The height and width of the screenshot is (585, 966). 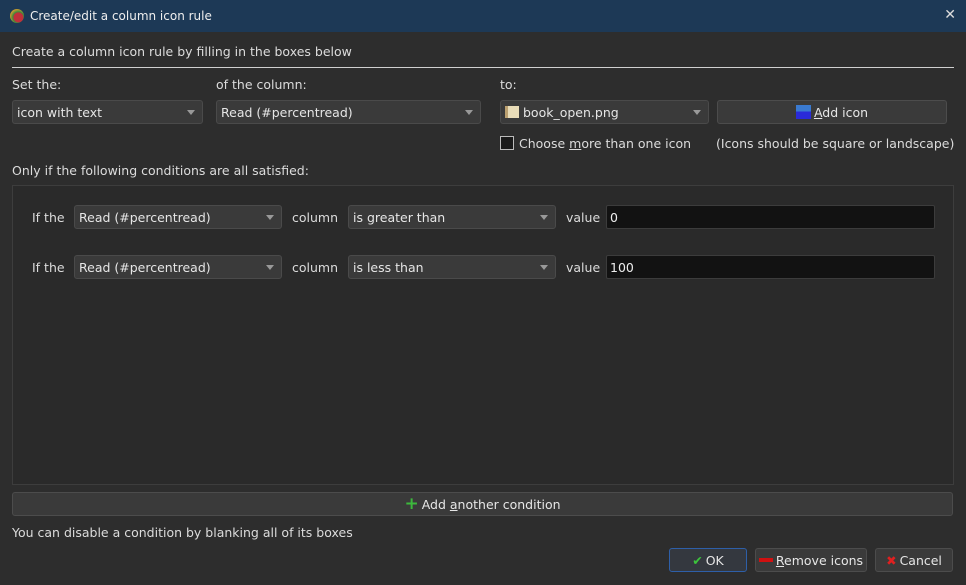 I want to click on window-title: Create/edit a column icon rule, so click(x=121, y=16).